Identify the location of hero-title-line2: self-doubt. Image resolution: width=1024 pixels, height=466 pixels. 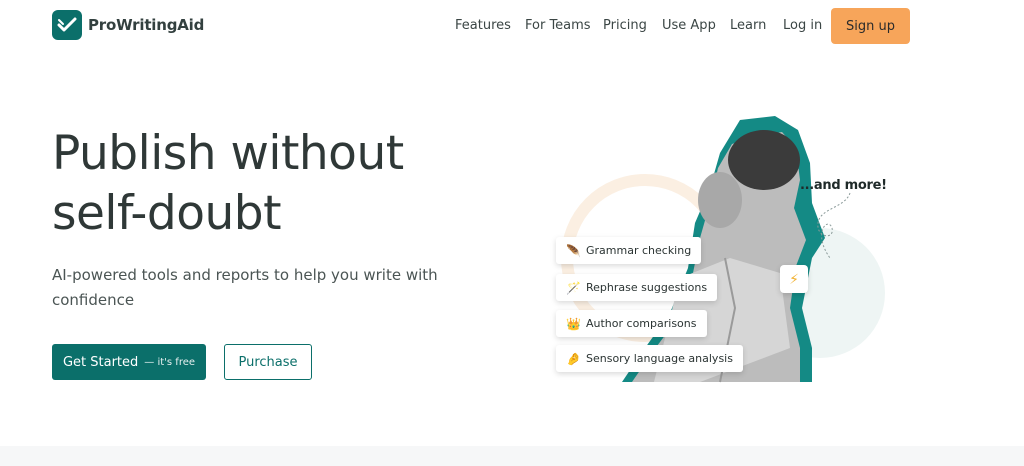
(167, 213).